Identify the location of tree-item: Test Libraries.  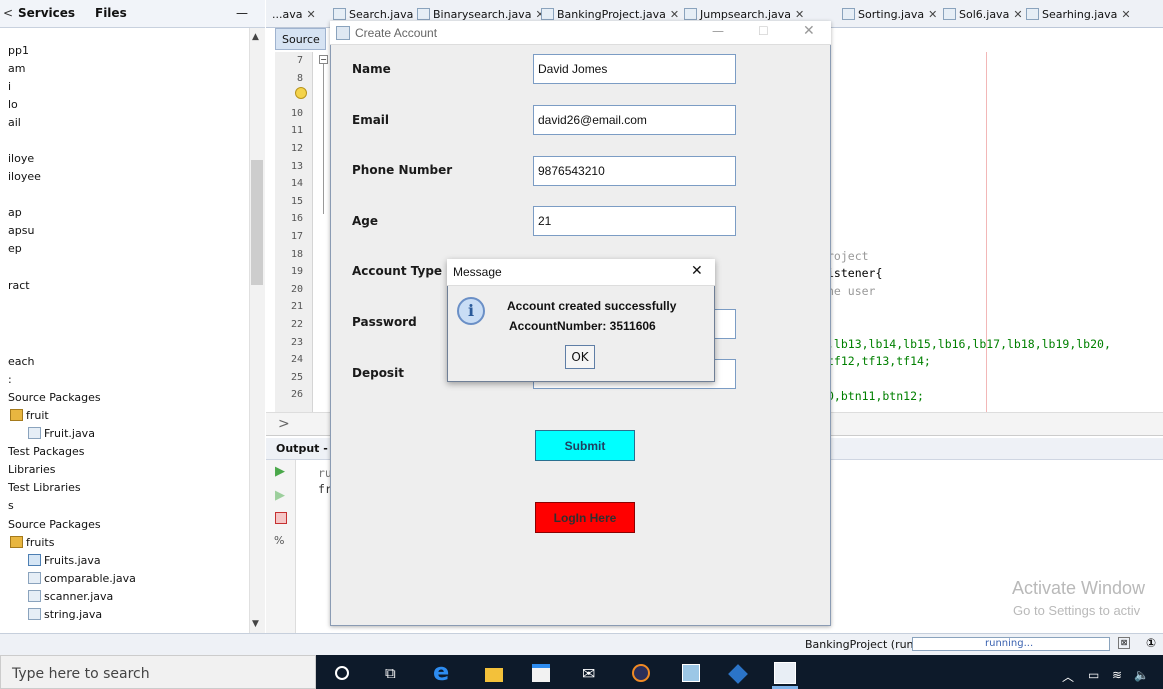
(44, 487).